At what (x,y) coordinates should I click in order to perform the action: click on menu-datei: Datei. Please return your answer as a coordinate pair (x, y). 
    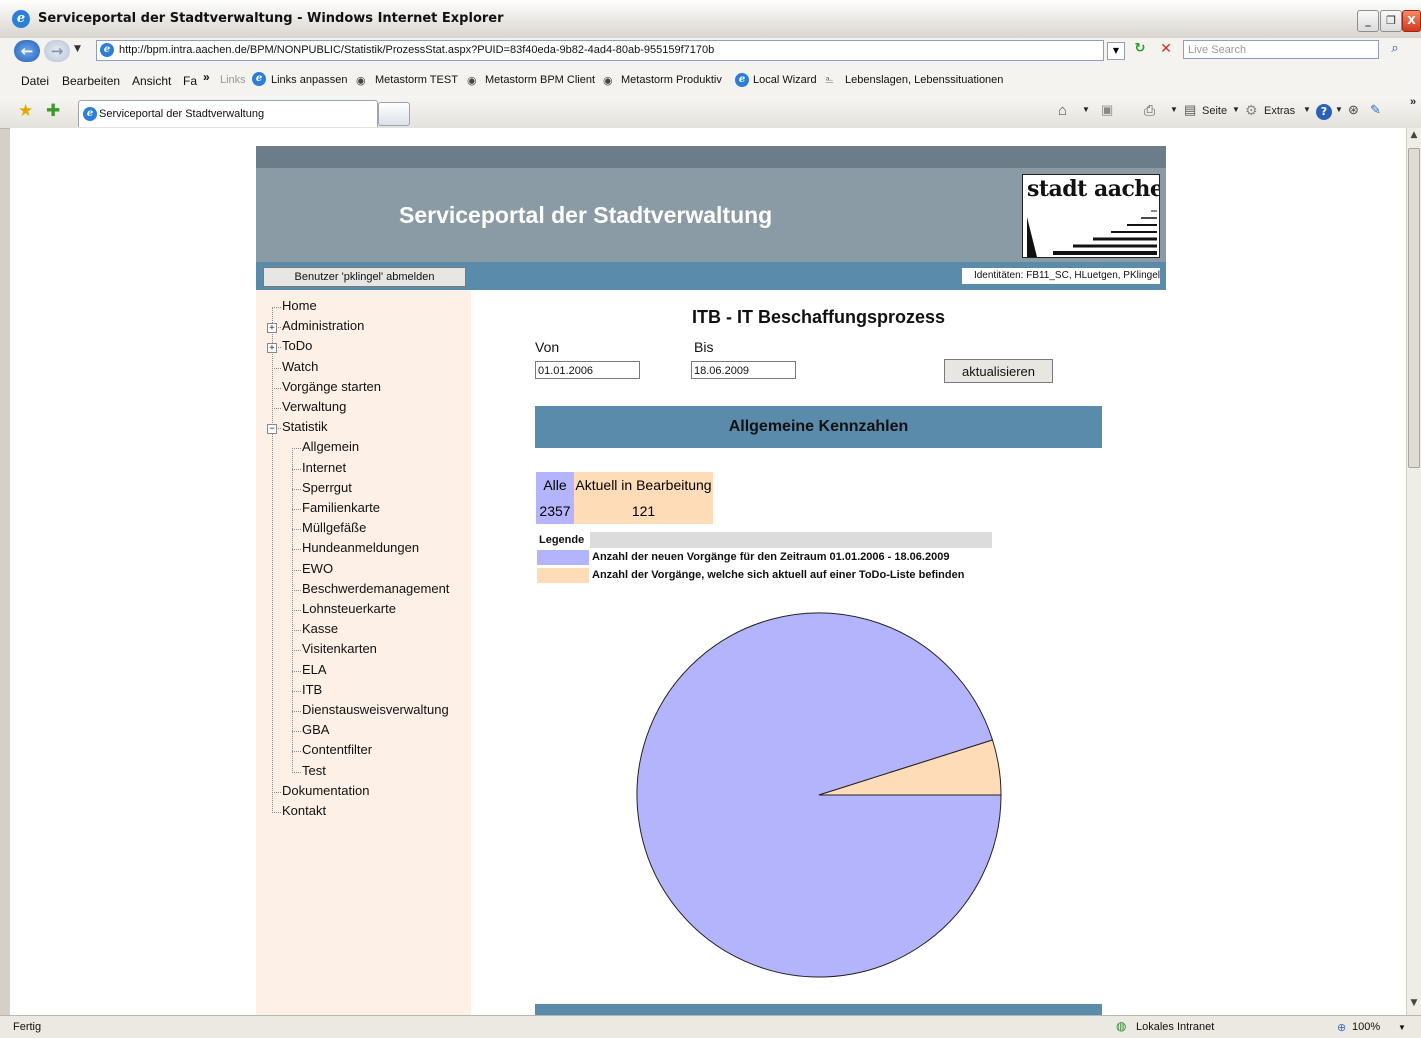
    Looking at the image, I should click on (35, 81).